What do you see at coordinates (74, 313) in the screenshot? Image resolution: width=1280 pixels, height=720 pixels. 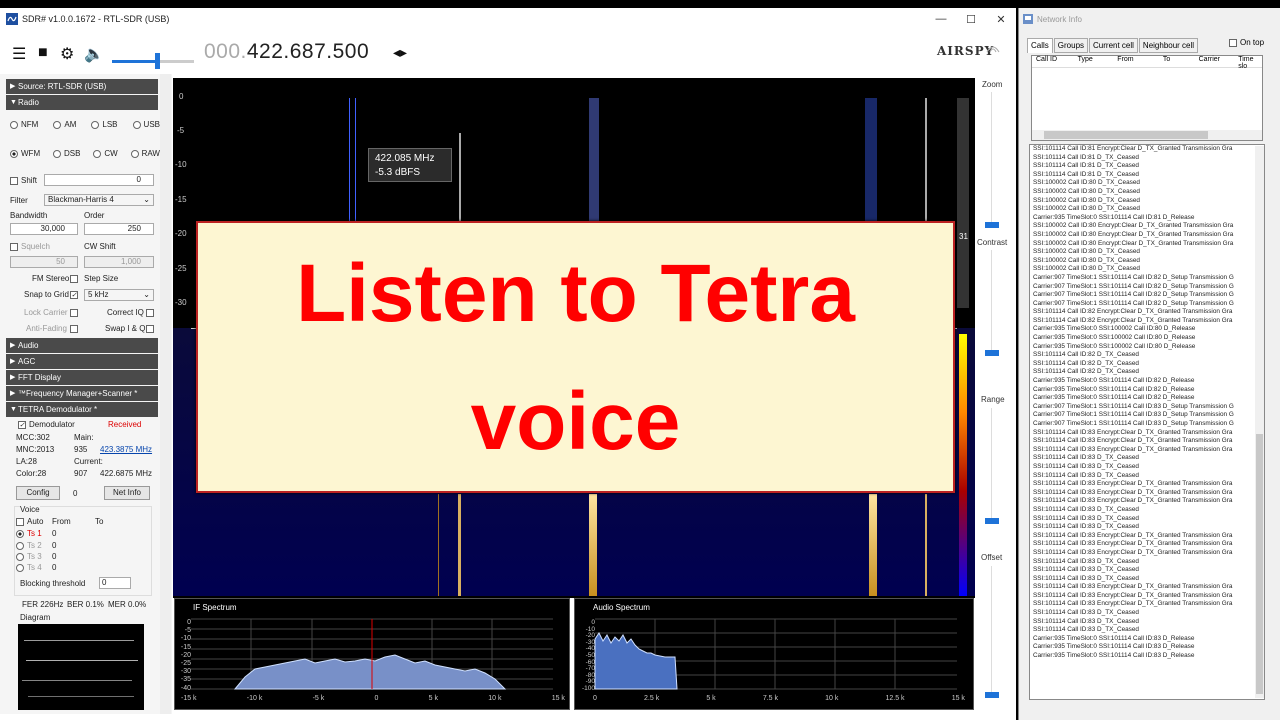 I see `lock-carrier-checkbox` at bounding box center [74, 313].